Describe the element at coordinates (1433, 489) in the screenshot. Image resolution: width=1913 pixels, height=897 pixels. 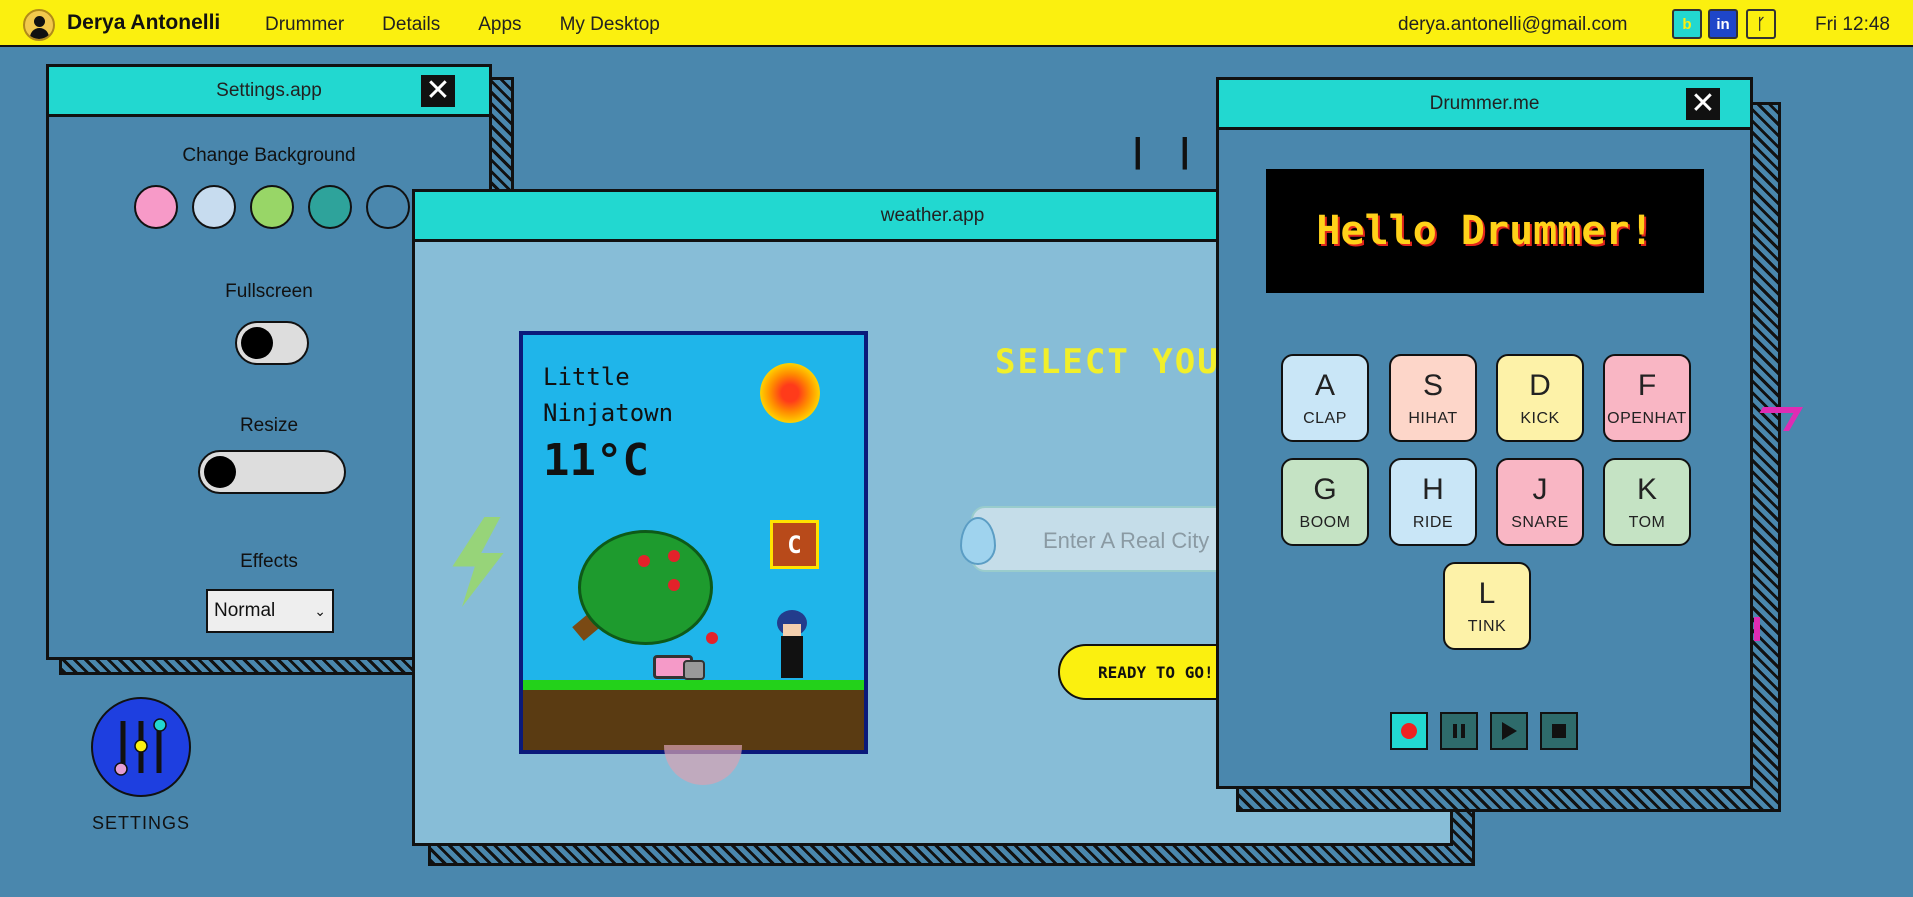
I see `pad-key: H` at that location.